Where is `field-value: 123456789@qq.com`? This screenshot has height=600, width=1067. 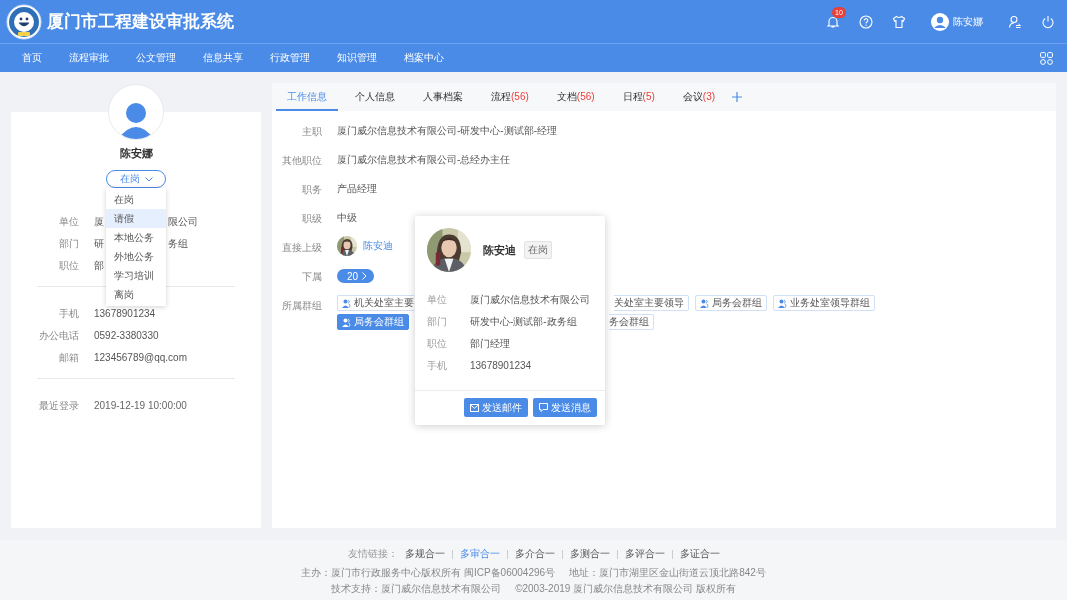 field-value: 123456789@qq.com is located at coordinates (141, 358).